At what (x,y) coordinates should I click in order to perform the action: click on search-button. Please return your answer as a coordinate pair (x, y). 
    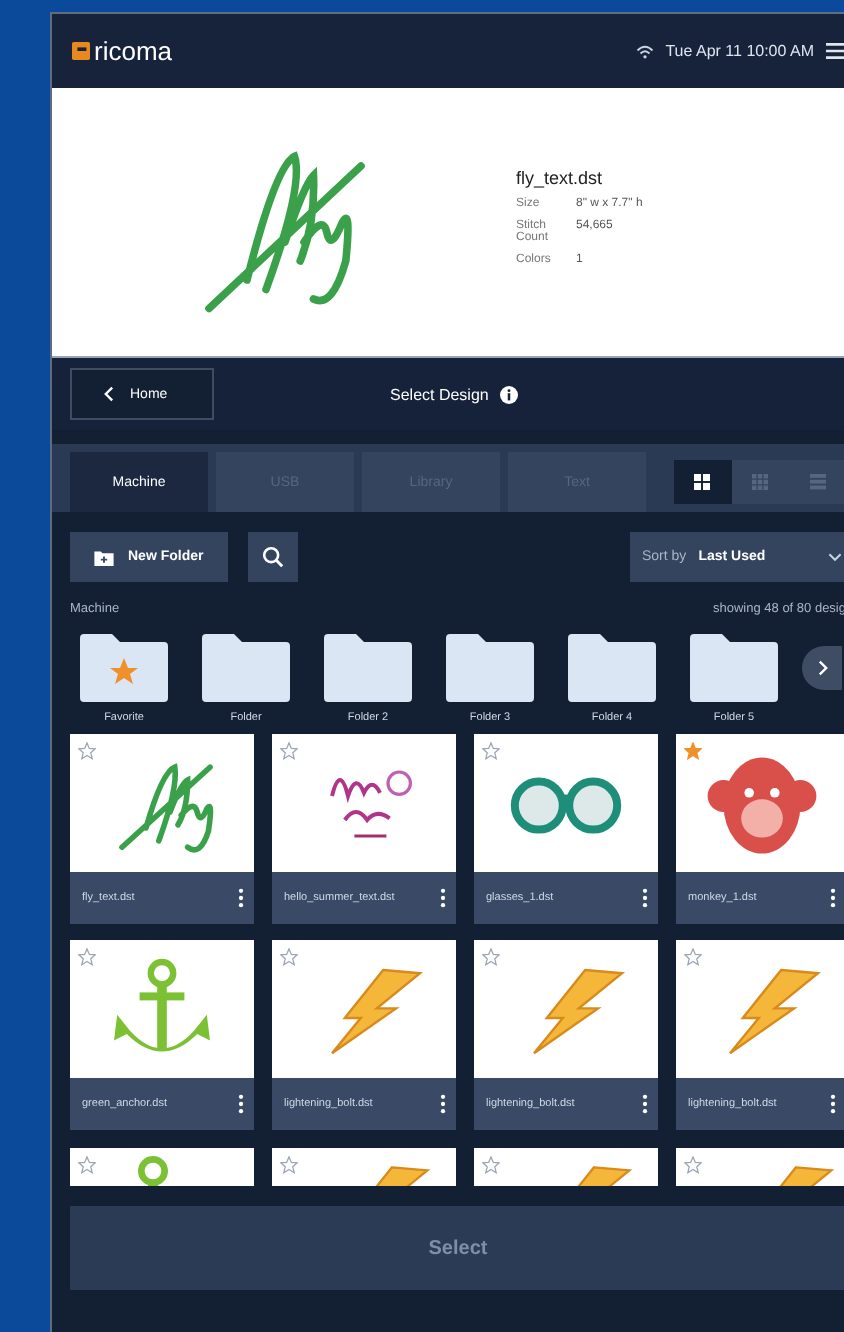
    Looking at the image, I should click on (272, 557).